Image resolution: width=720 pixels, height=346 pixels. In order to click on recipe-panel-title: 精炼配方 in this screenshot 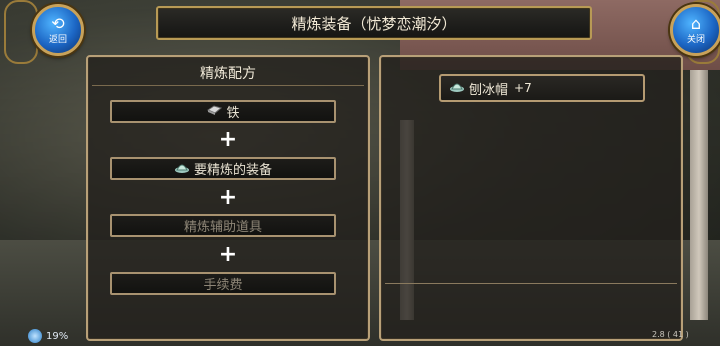, I will do `click(228, 74)`.